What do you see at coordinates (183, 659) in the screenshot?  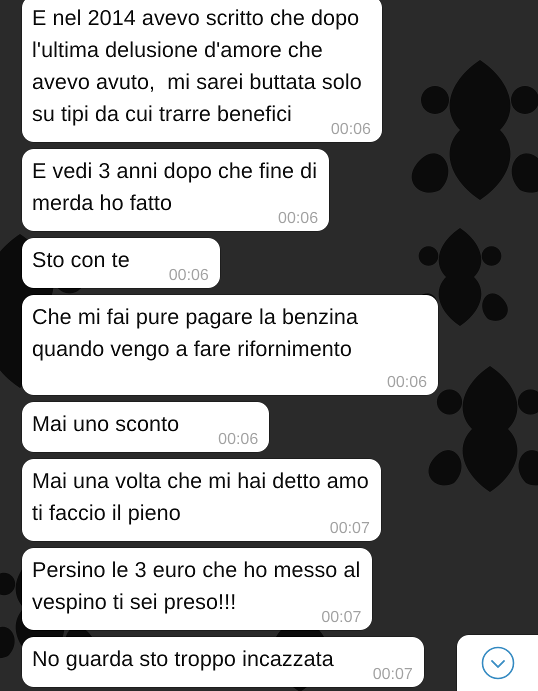 I see `message-text: No guarda sto troppo incazzata` at bounding box center [183, 659].